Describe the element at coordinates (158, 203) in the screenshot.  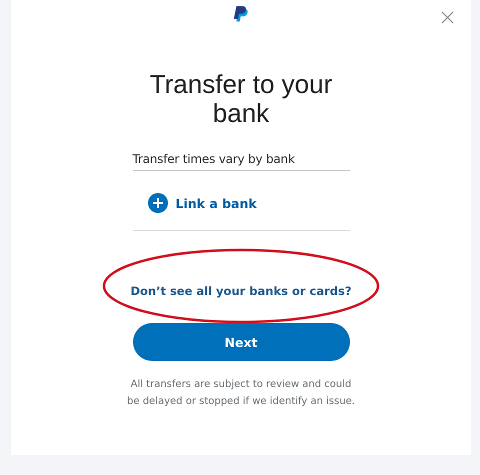
I see `plus-icon` at that location.